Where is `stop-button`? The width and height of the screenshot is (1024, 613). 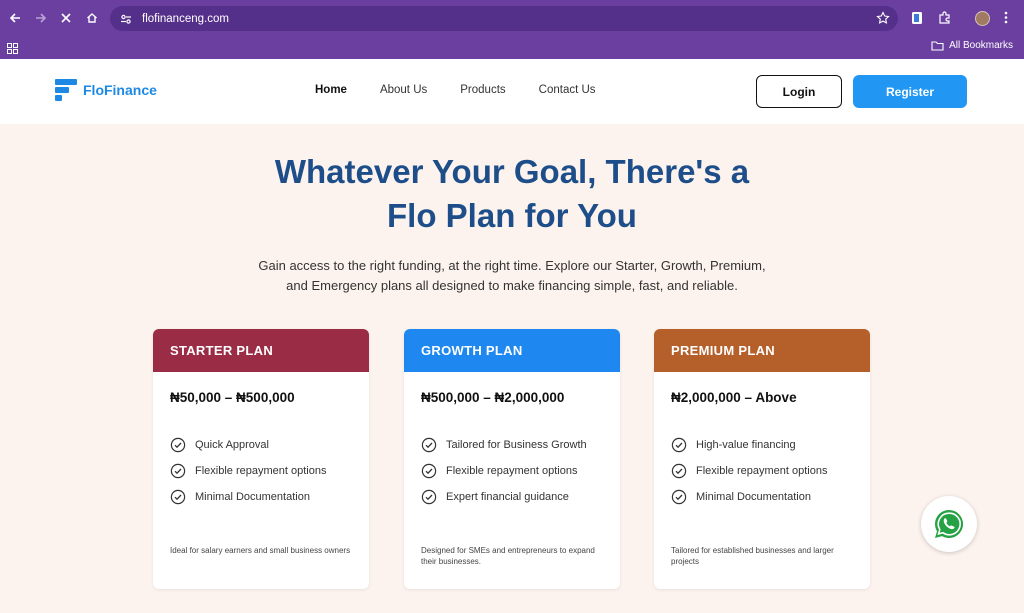
stop-button is located at coordinates (66, 18).